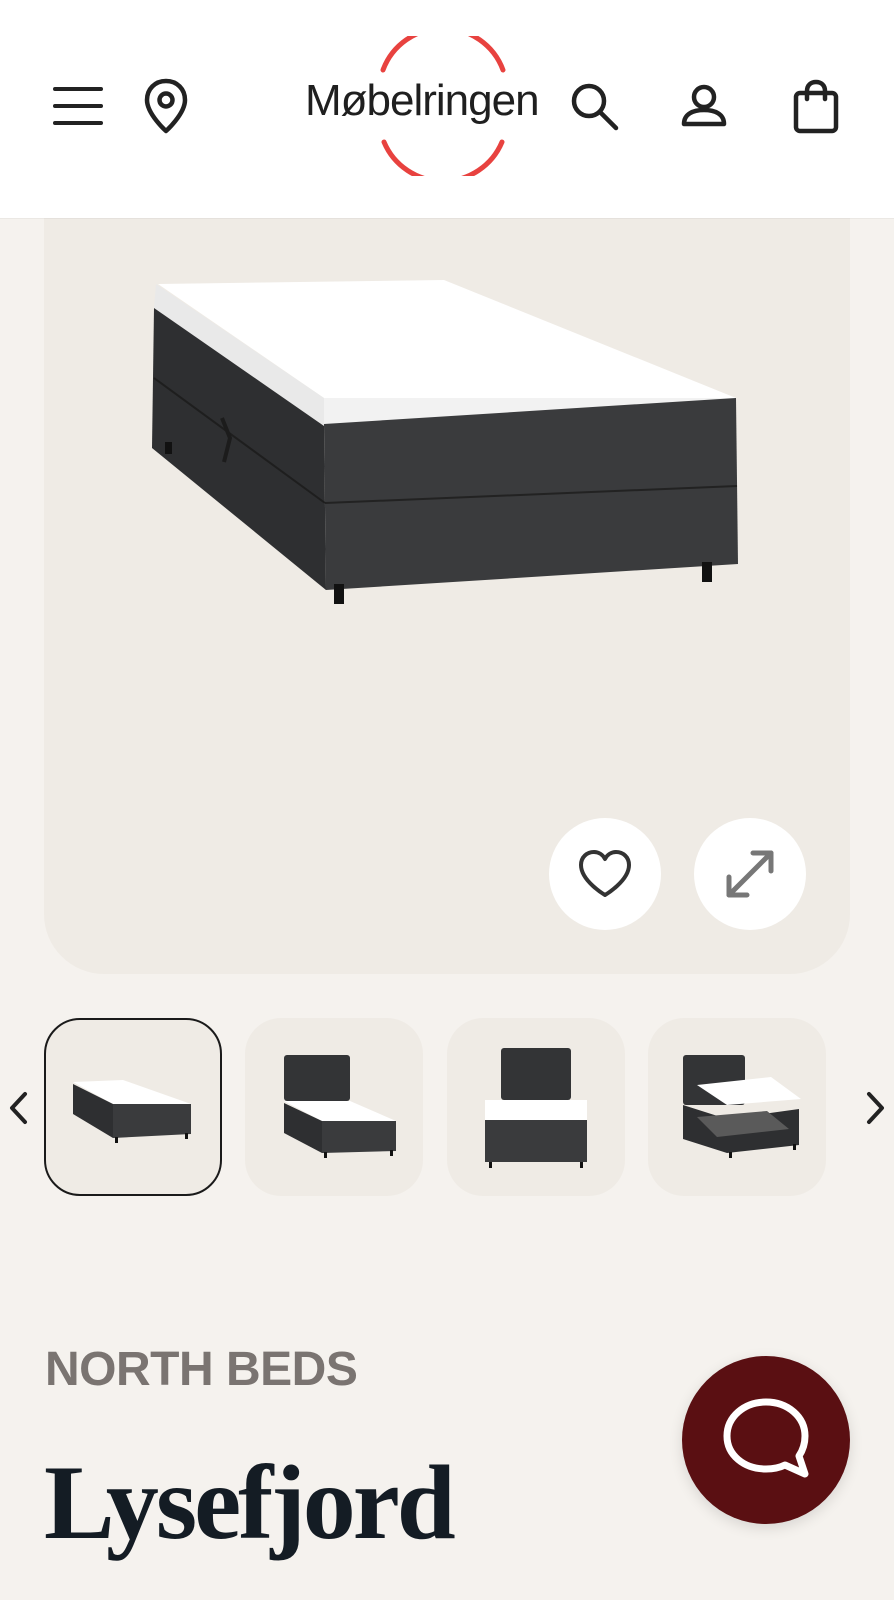  I want to click on heart-icon, so click(605, 873).